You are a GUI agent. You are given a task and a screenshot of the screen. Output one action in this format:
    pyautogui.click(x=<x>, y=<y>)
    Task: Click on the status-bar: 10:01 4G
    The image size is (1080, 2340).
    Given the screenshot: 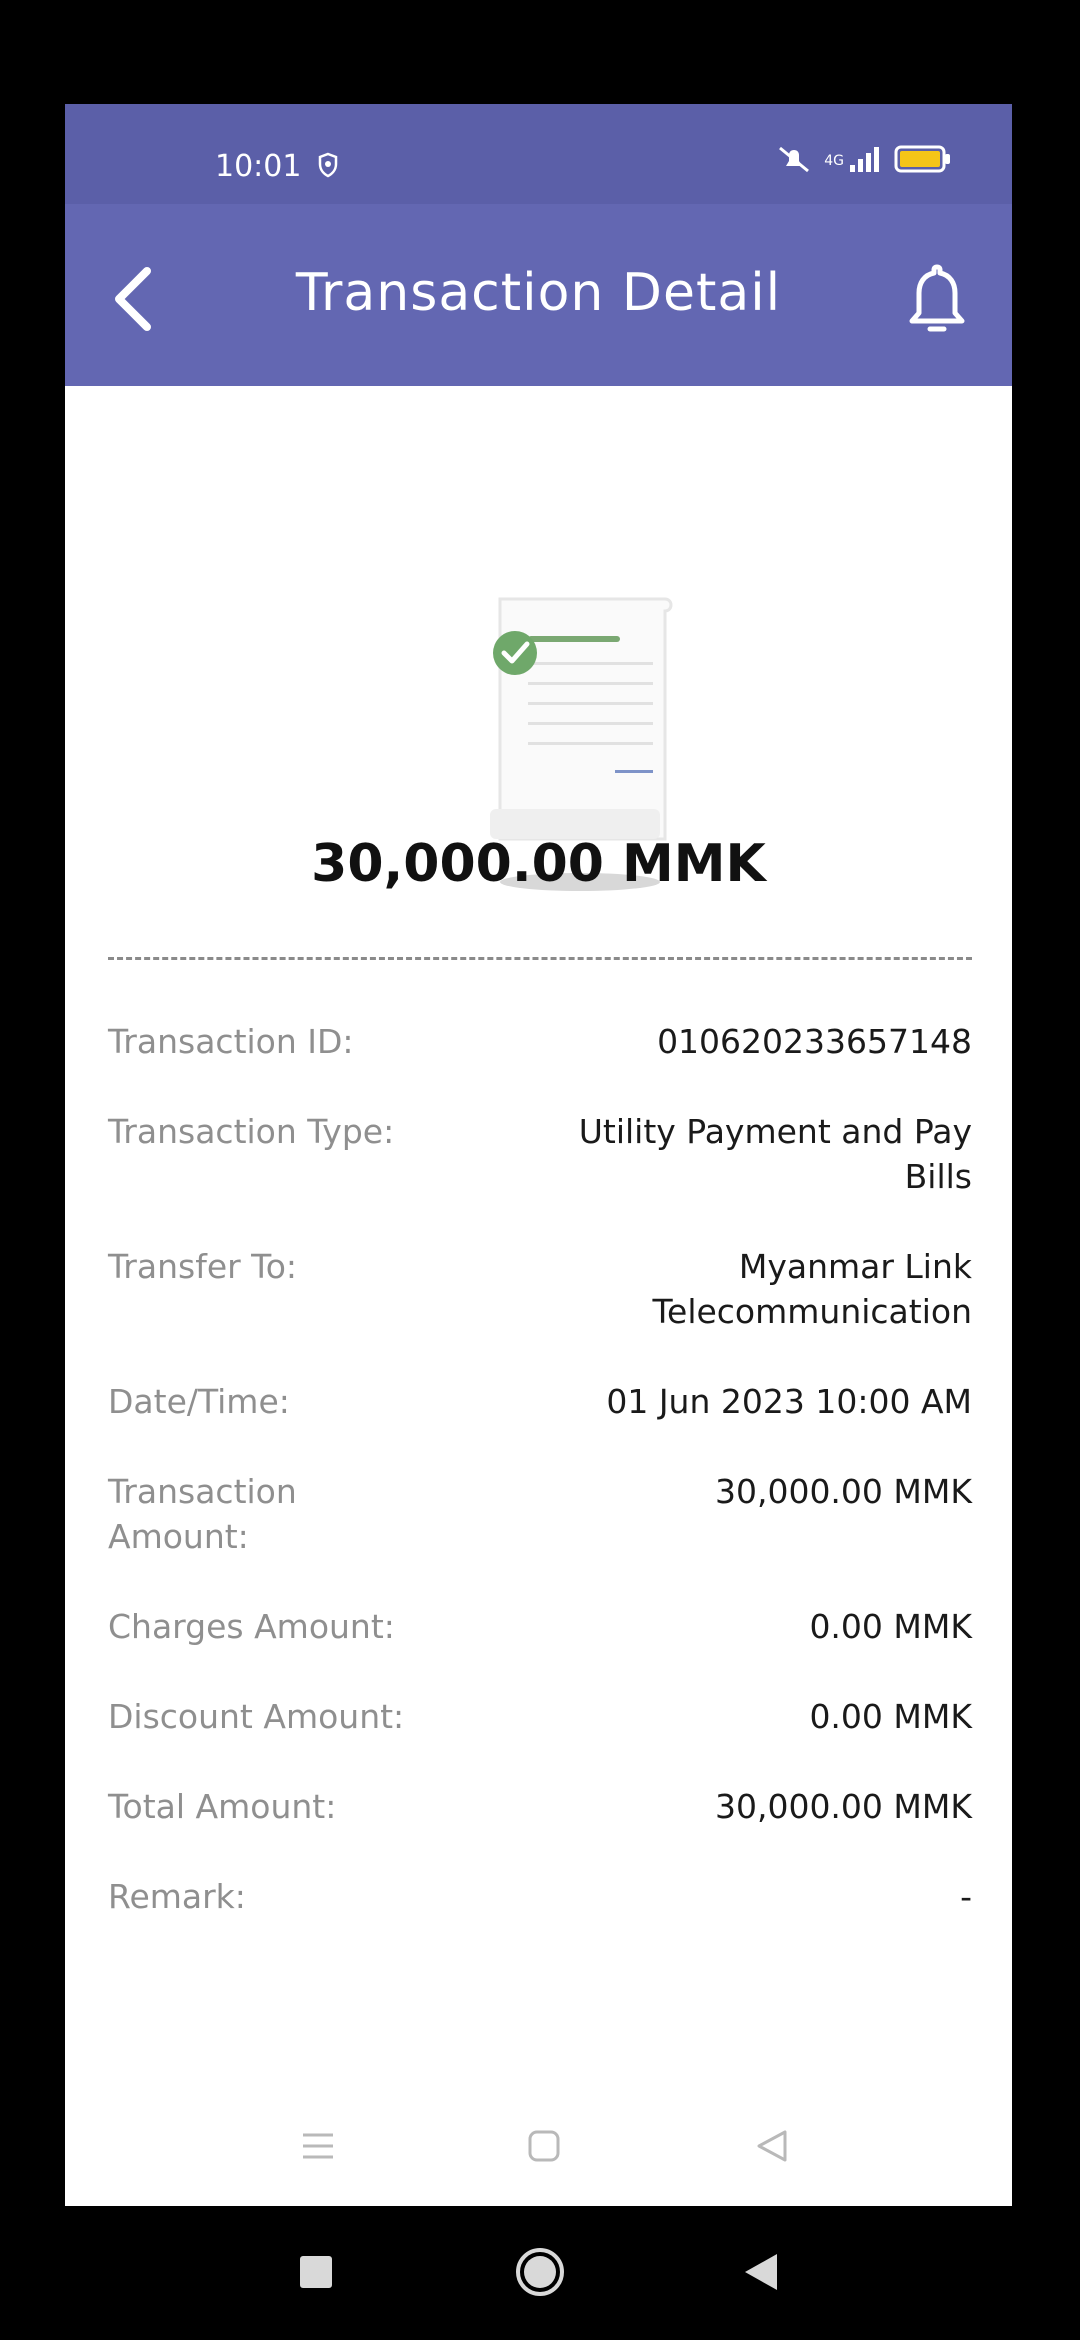 What is the action you would take?
    pyautogui.click(x=538, y=154)
    